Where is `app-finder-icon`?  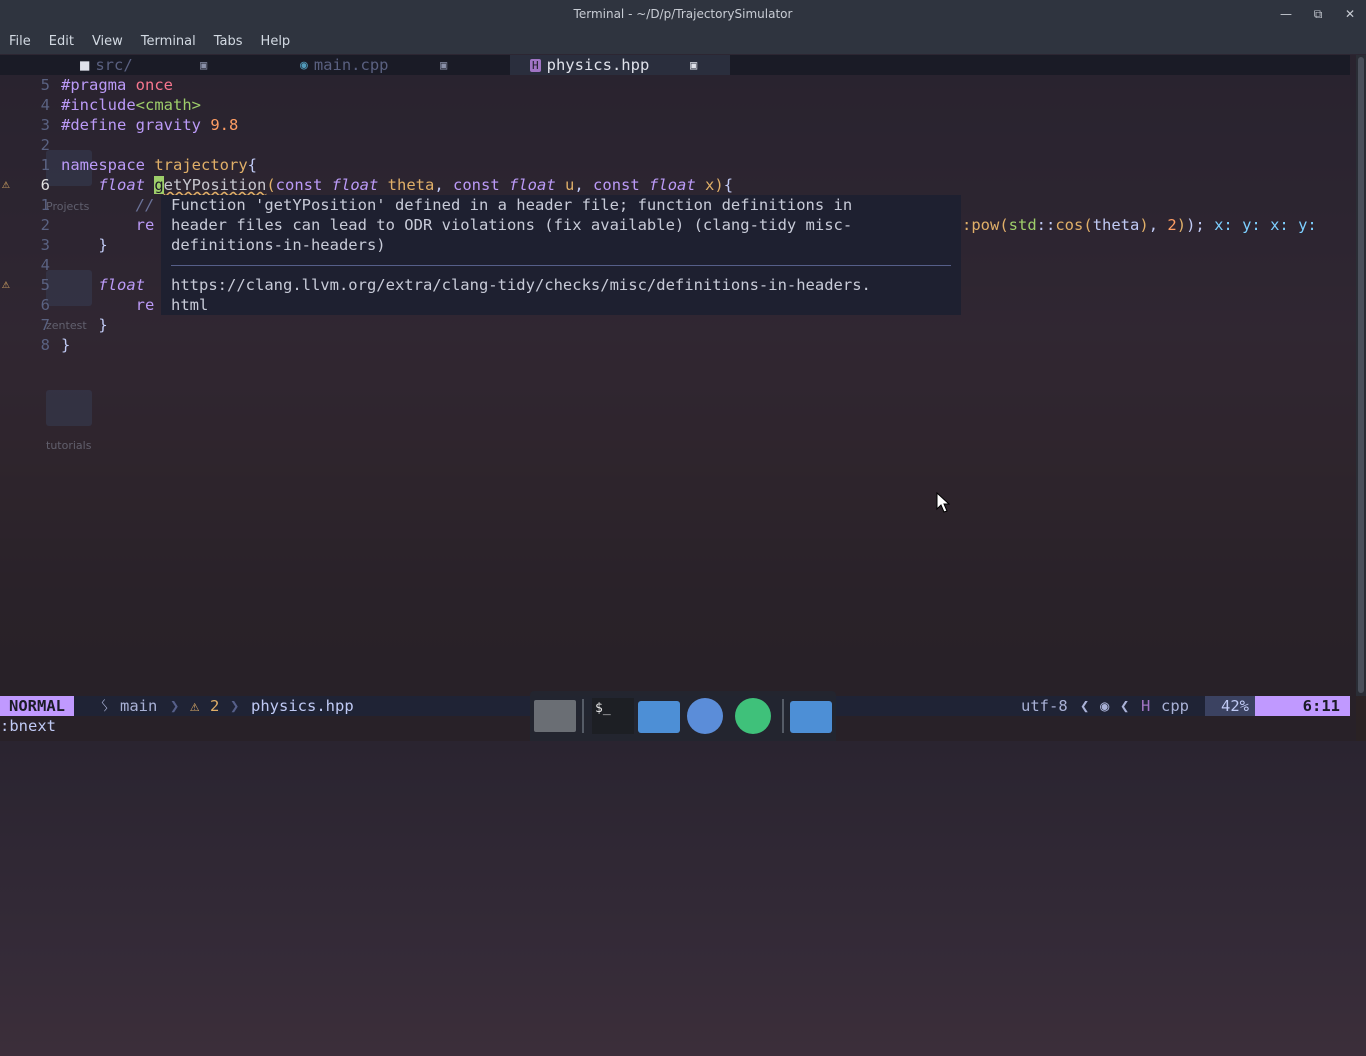
app-finder-icon is located at coordinates (753, 716).